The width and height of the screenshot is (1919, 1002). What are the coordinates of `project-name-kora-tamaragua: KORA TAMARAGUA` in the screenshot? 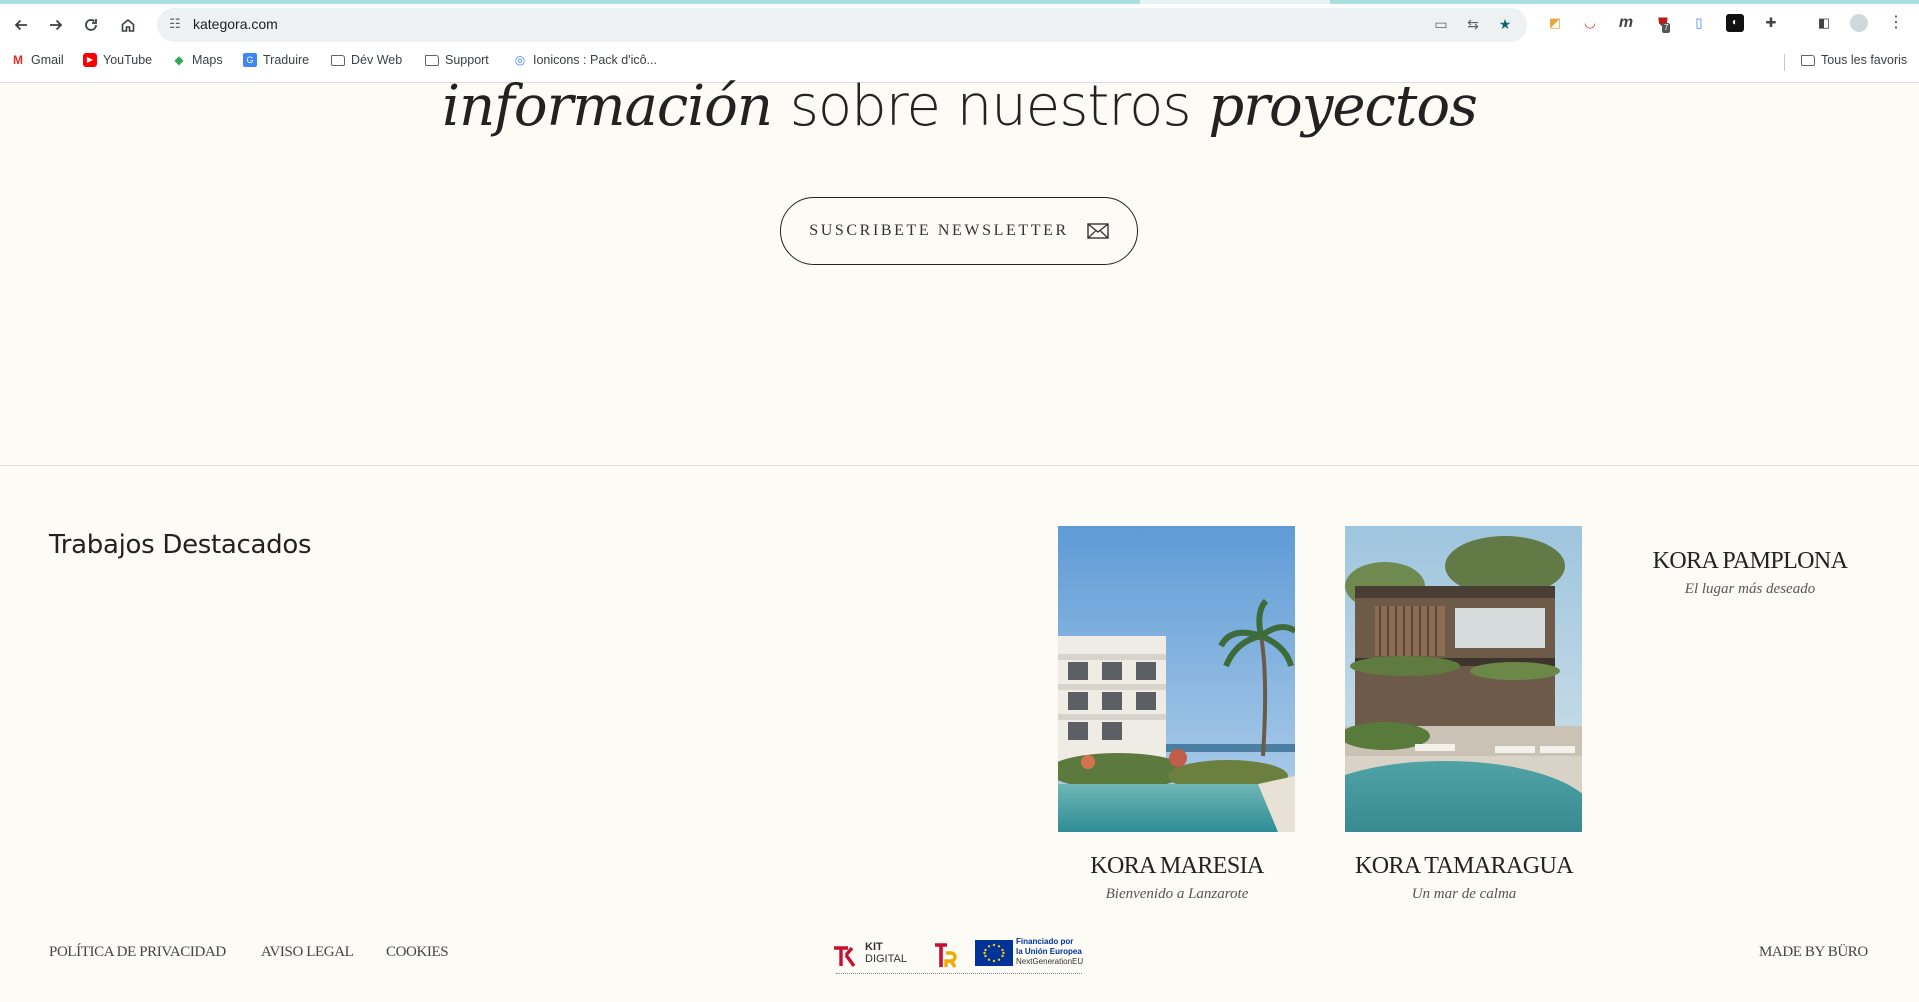 It's located at (1464, 866).